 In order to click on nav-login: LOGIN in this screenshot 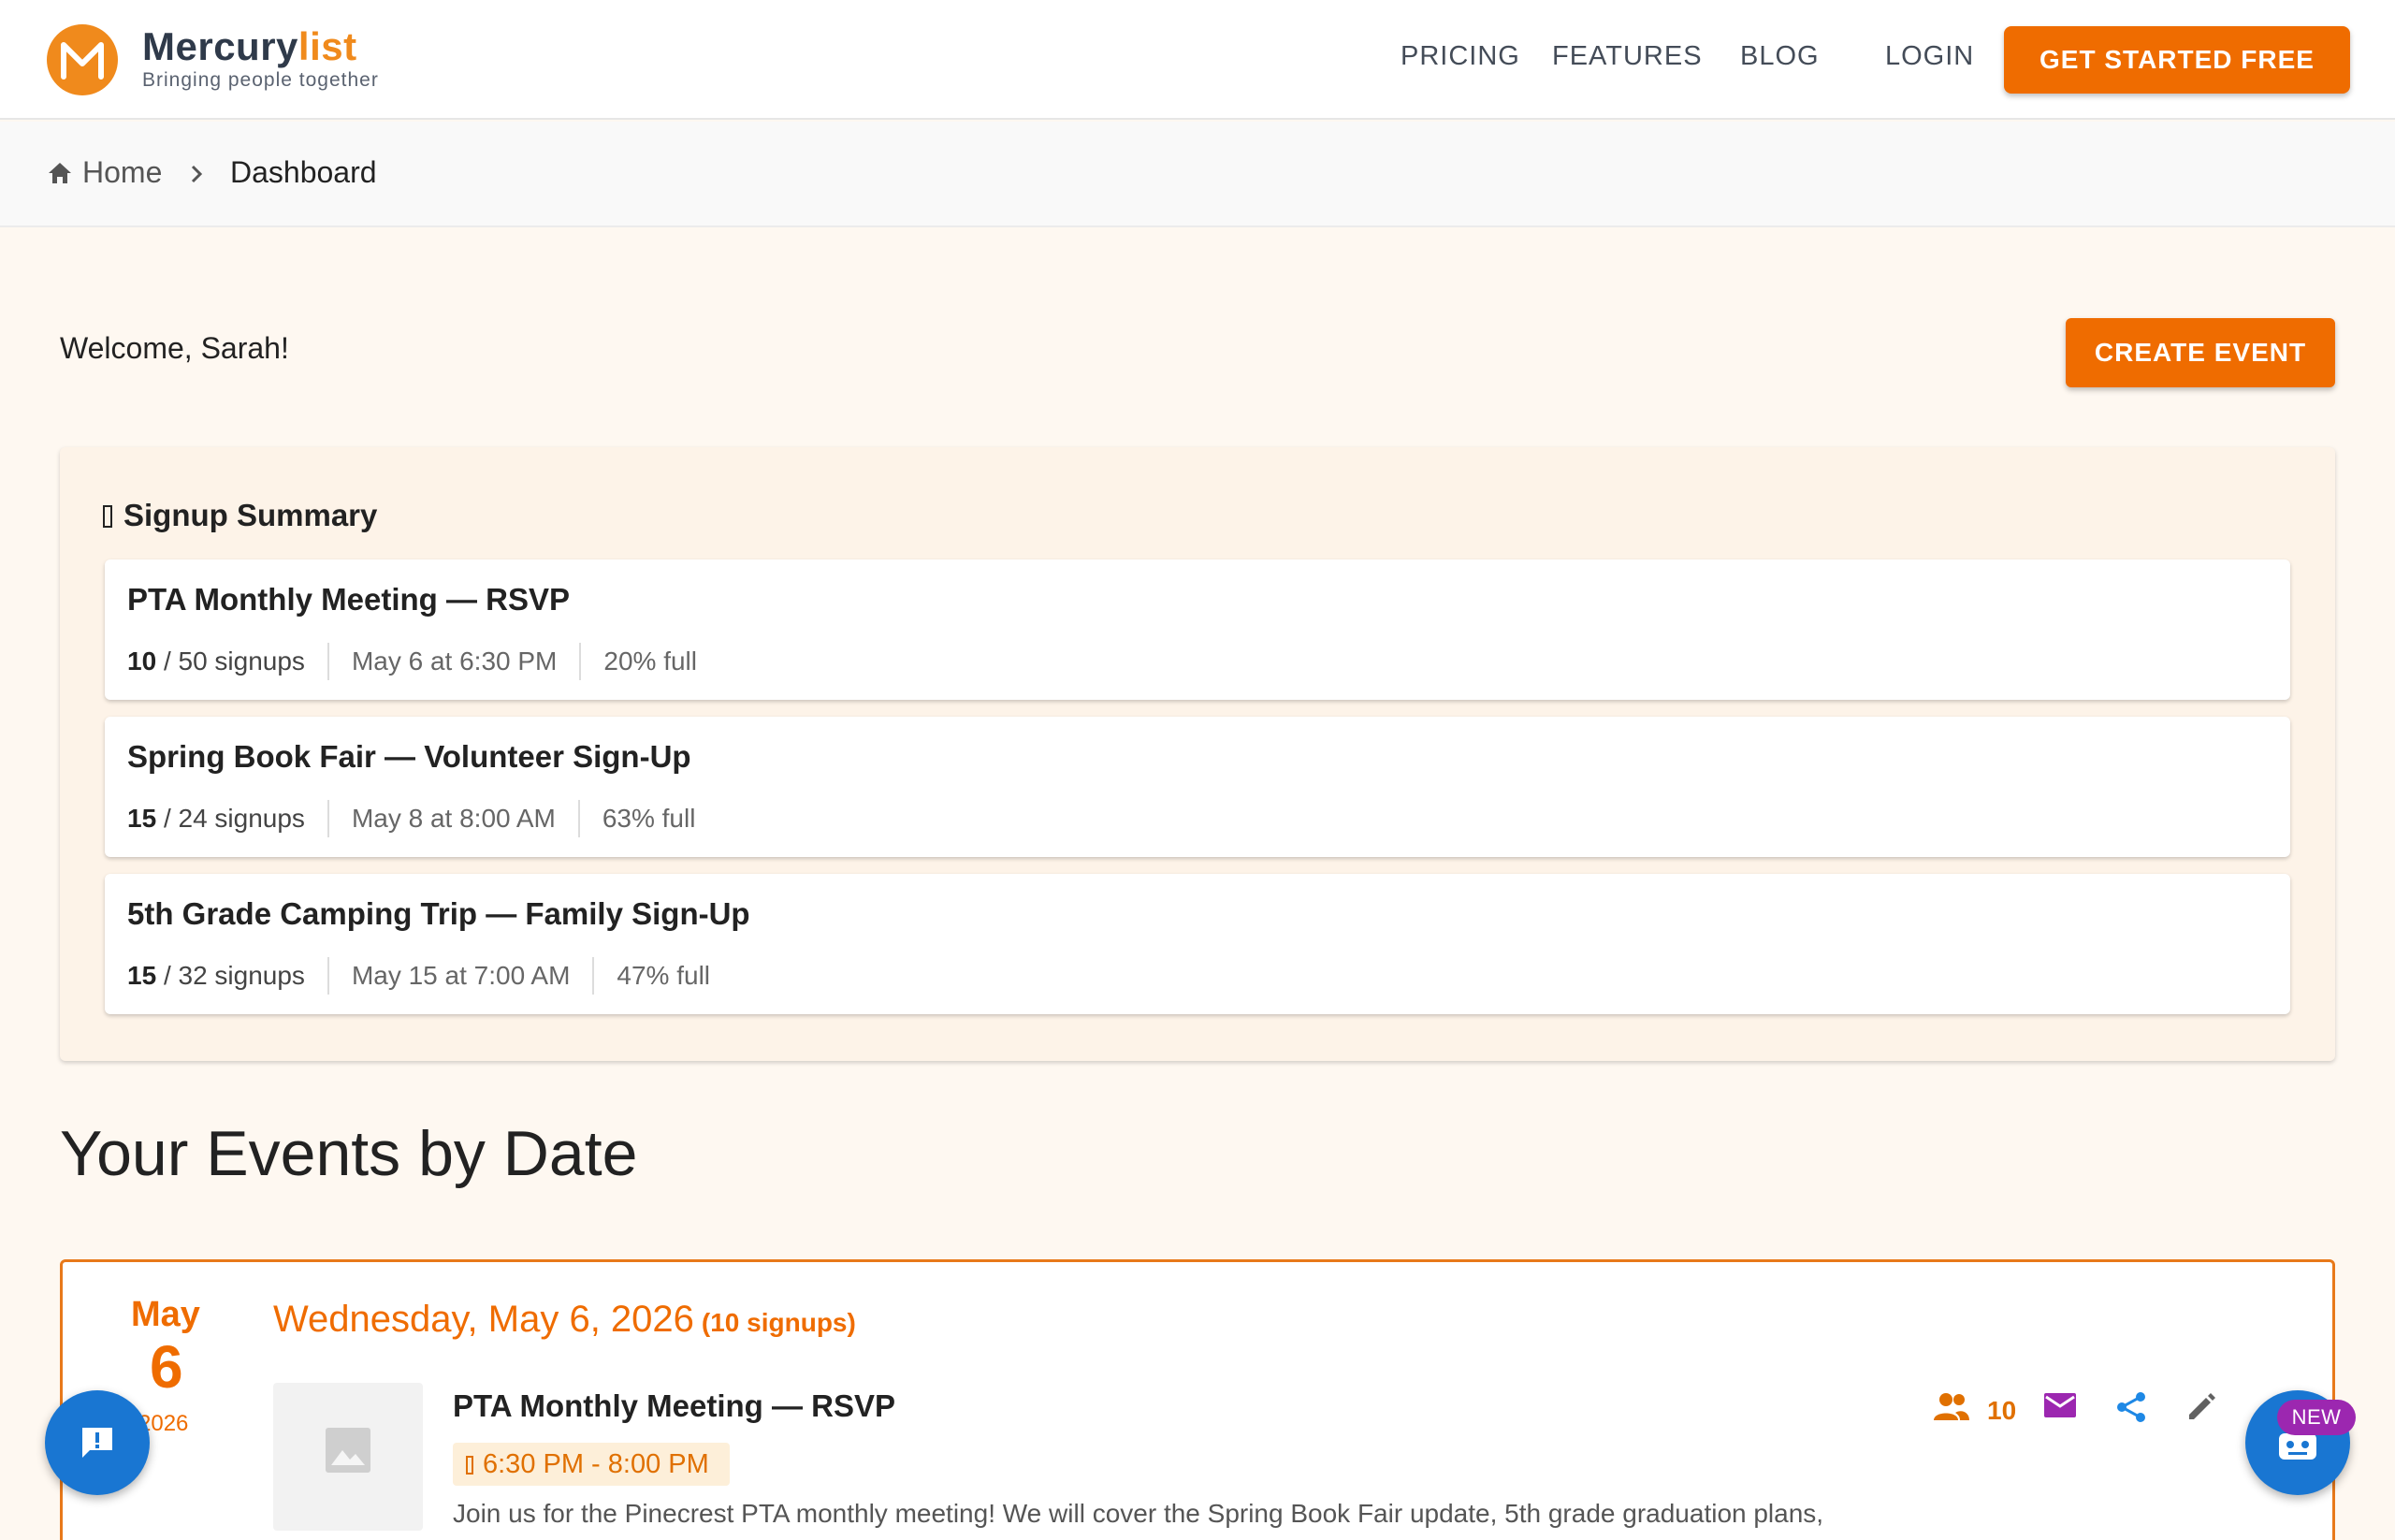, I will do `click(1929, 57)`.